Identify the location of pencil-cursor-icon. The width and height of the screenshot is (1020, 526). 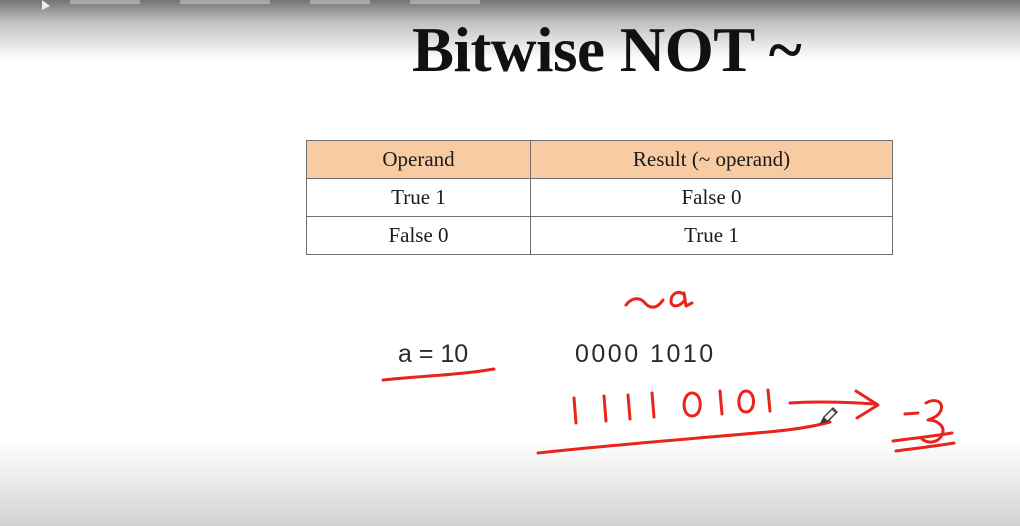
(829, 415).